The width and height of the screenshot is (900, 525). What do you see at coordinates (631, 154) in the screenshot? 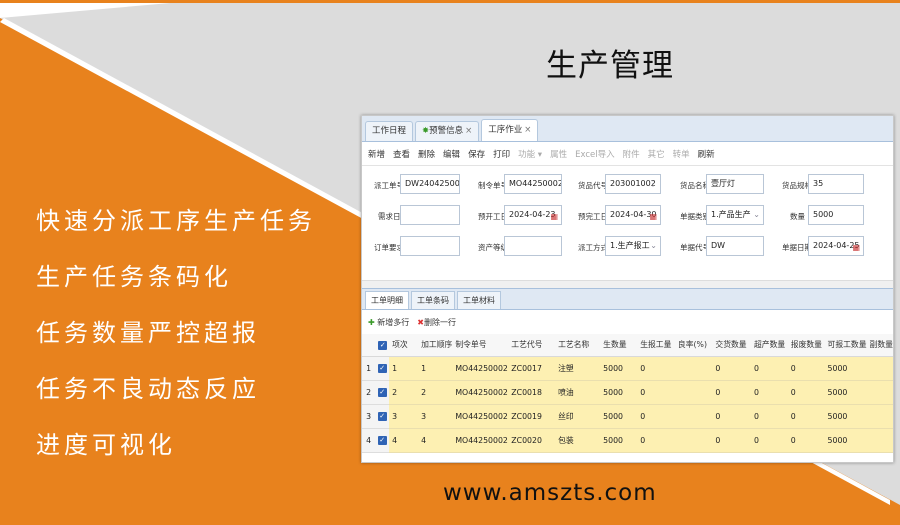
I see `attachment-button: 附件` at bounding box center [631, 154].